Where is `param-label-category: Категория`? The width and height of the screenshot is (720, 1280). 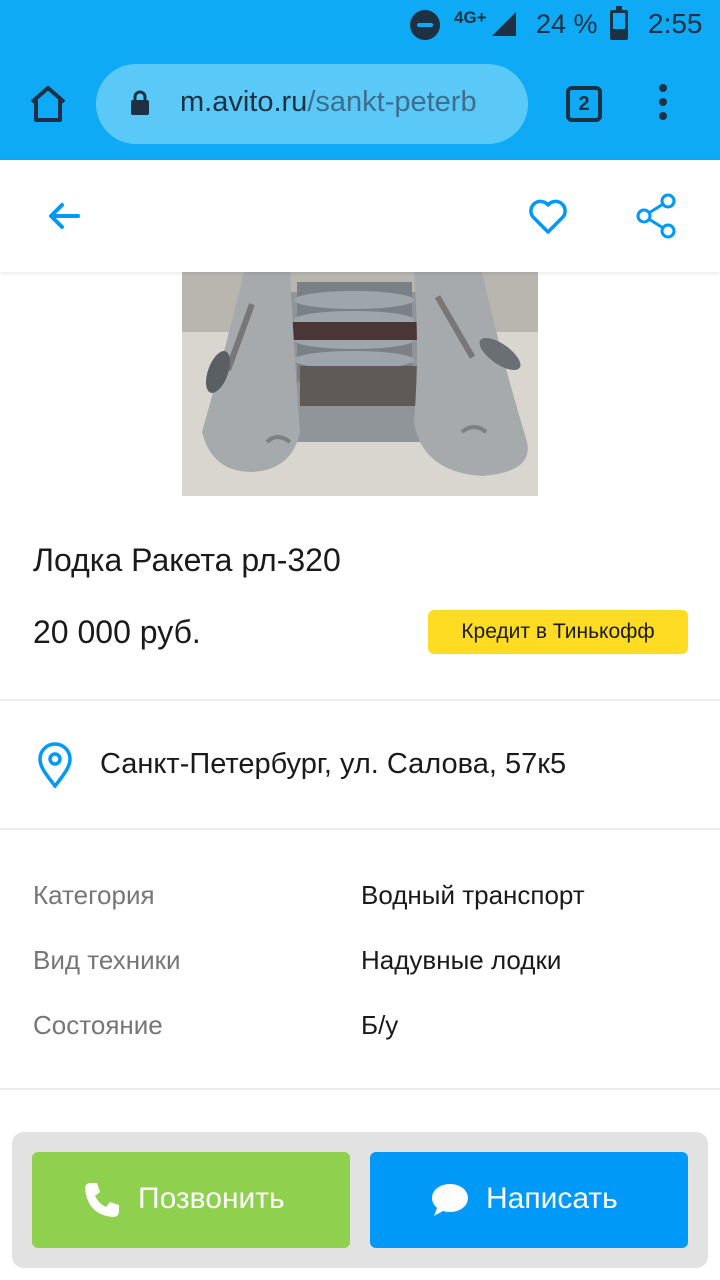
param-label-category: Категория is located at coordinates (94, 895).